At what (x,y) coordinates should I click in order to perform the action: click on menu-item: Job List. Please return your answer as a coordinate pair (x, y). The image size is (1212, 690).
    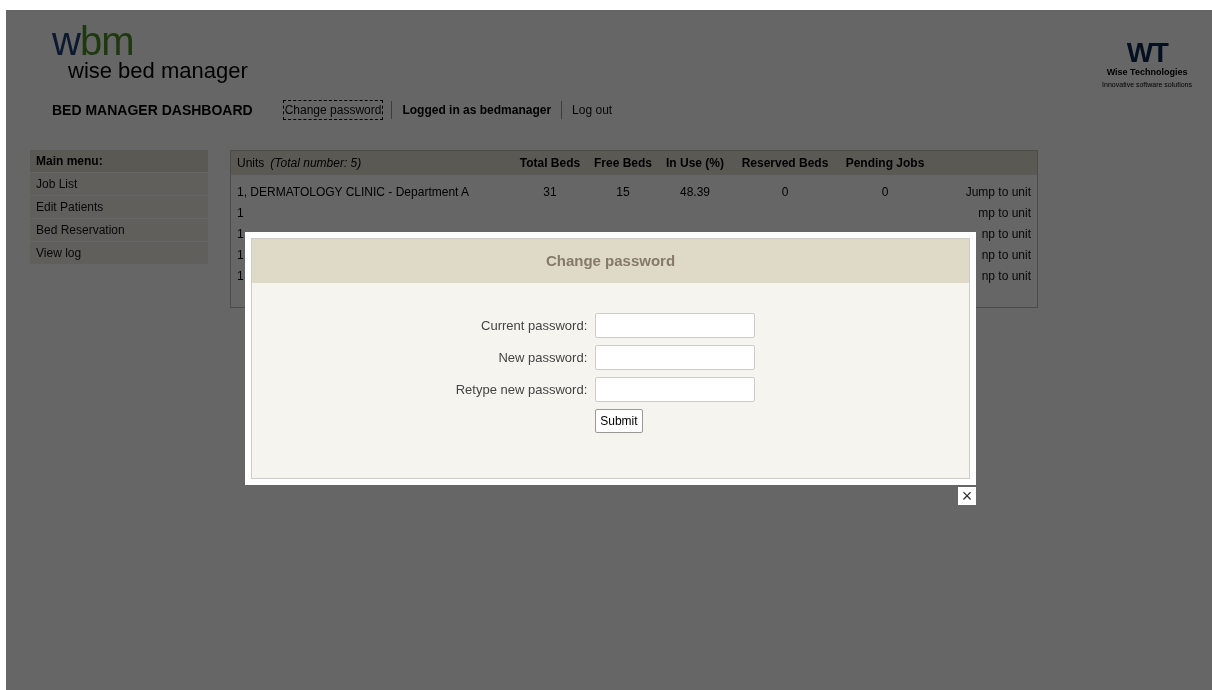
    Looking at the image, I should click on (119, 184).